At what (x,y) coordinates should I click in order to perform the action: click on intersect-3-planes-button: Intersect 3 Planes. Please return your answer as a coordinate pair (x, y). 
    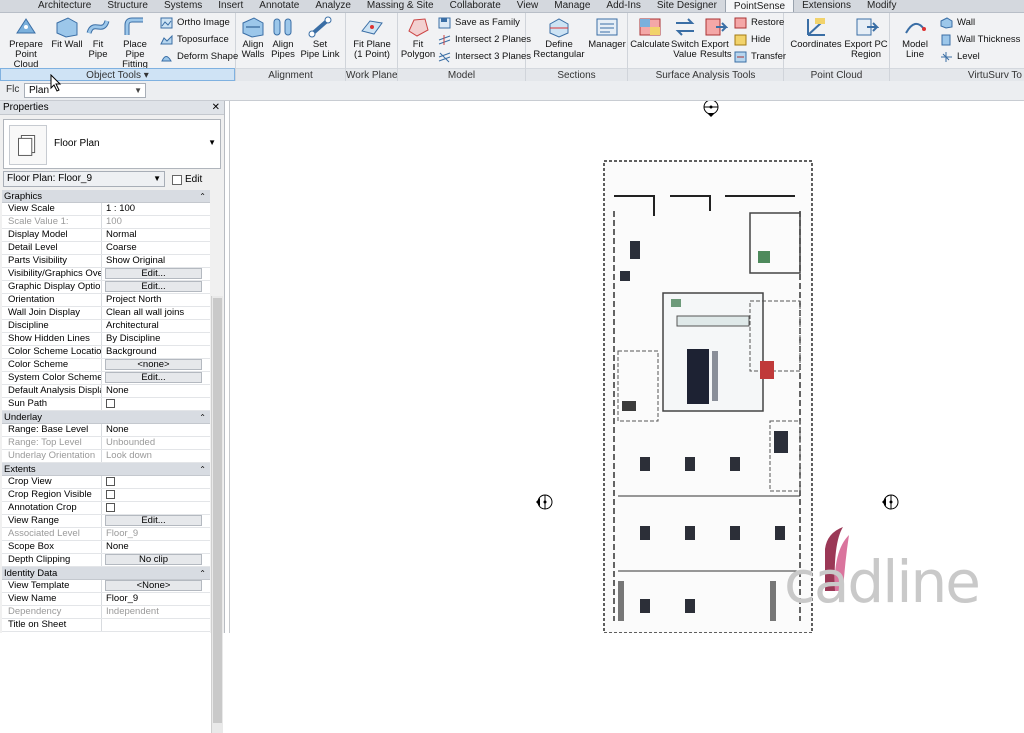
    Looking at the image, I should click on (484, 57).